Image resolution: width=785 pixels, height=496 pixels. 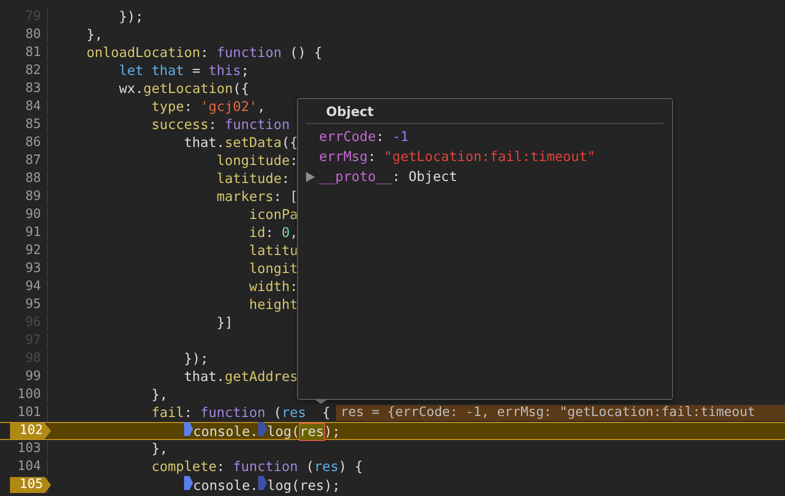 What do you see at coordinates (457, 157) in the screenshot?
I see `property-entry: errMsg: "getLocation:fail:timeout"` at bounding box center [457, 157].